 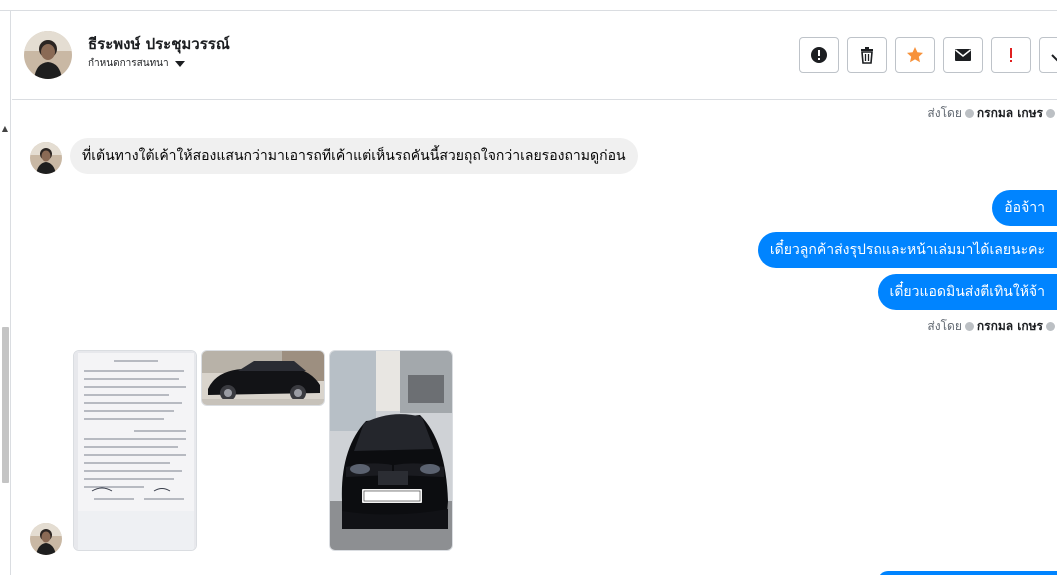 I want to click on follow-up-button, so click(x=1011, y=55).